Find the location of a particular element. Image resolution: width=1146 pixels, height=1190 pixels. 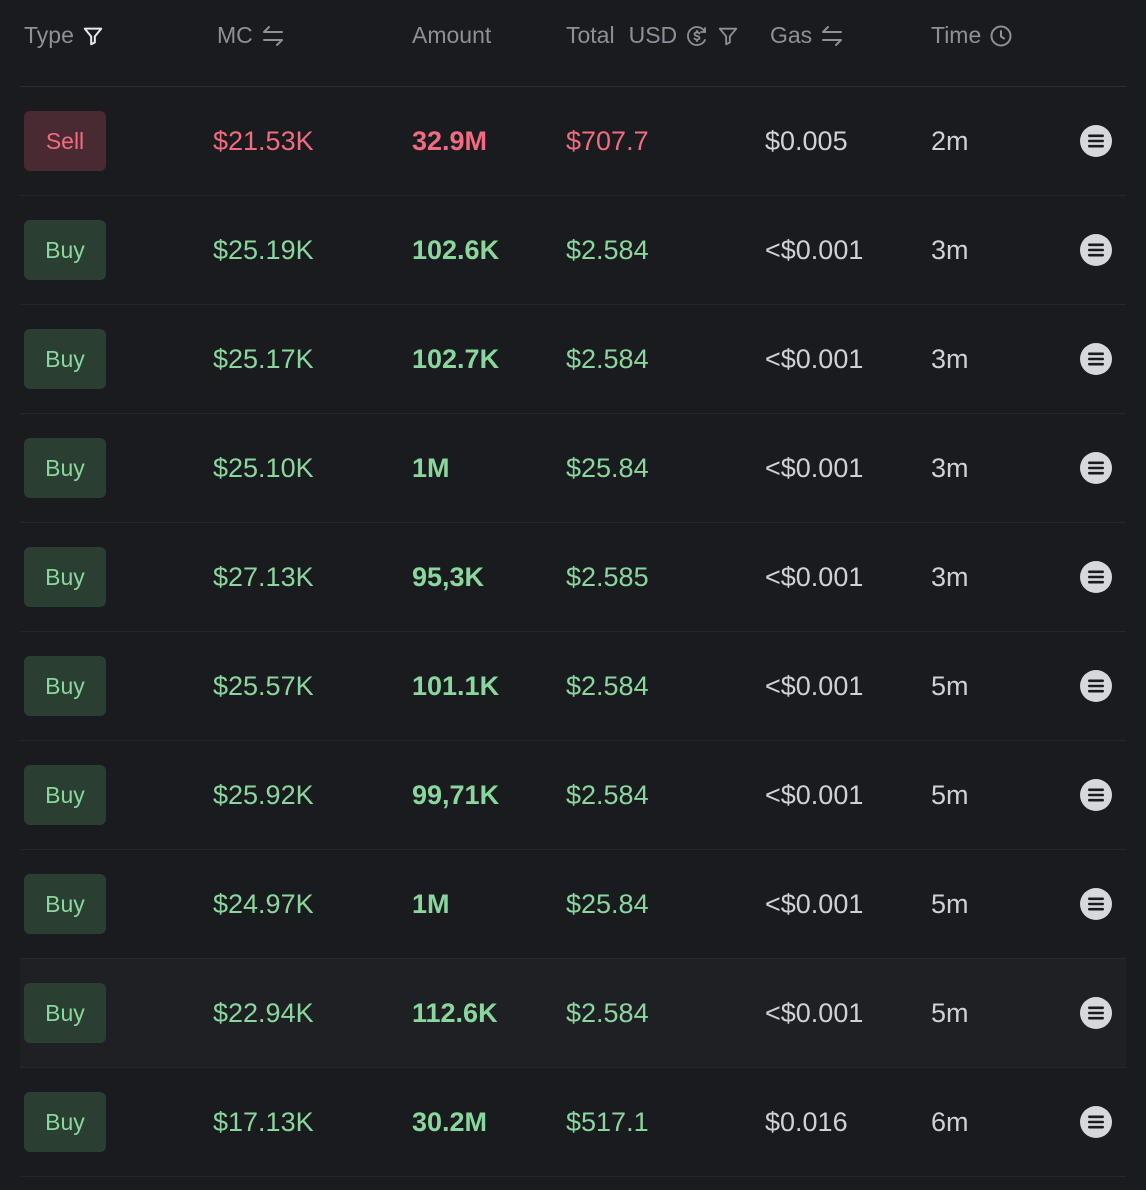

table-header: Type MC Amount Total USD Gas Time is located at coordinates (573, 43).